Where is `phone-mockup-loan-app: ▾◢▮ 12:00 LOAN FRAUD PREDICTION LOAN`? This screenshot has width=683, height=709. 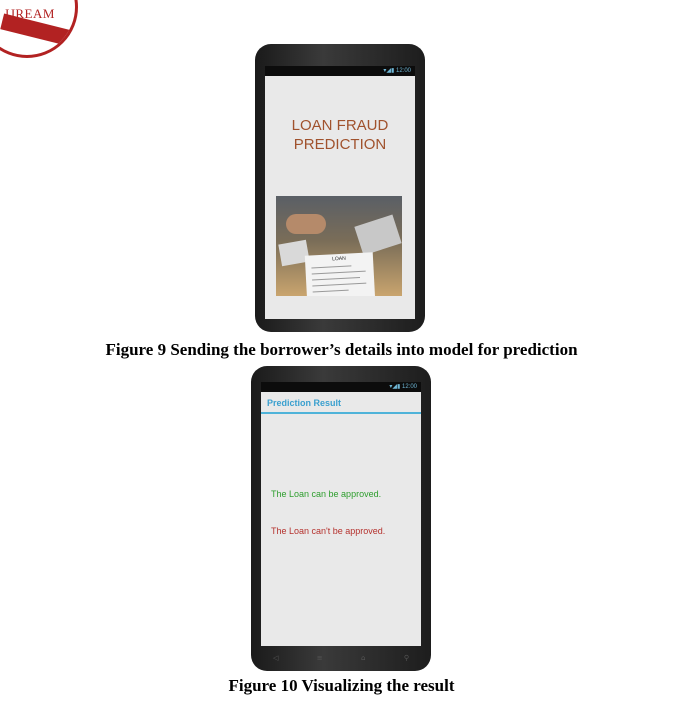
phone-mockup-loan-app: ▾◢▮ 12:00 LOAN FRAUD PREDICTION LOAN is located at coordinates (340, 188).